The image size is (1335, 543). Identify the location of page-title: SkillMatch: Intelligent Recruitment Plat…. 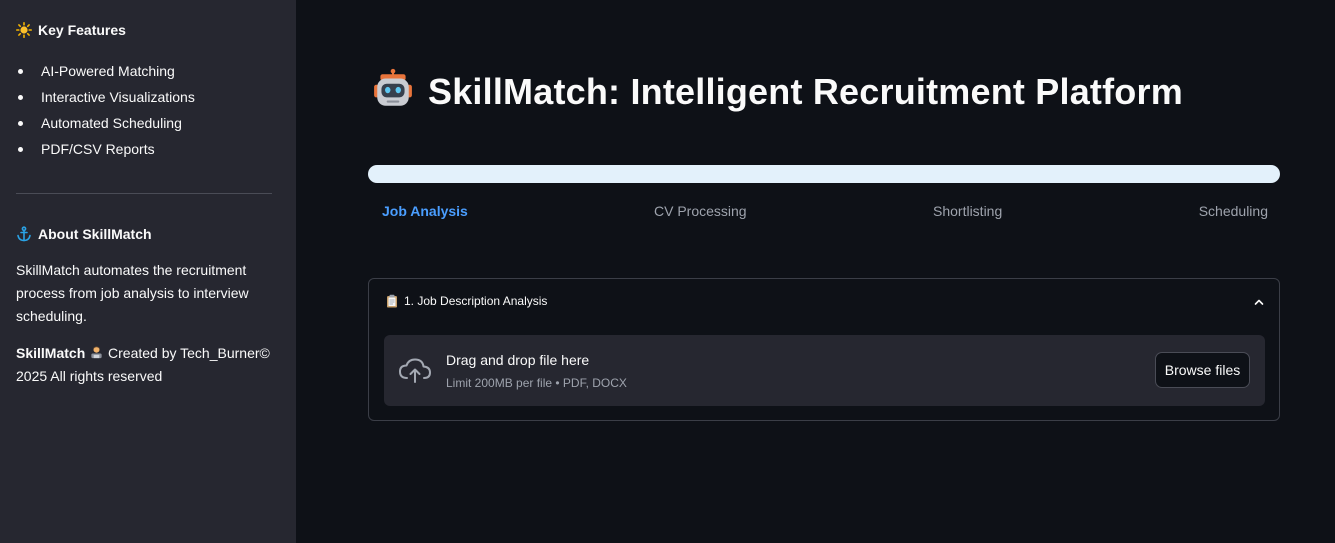
(805, 91).